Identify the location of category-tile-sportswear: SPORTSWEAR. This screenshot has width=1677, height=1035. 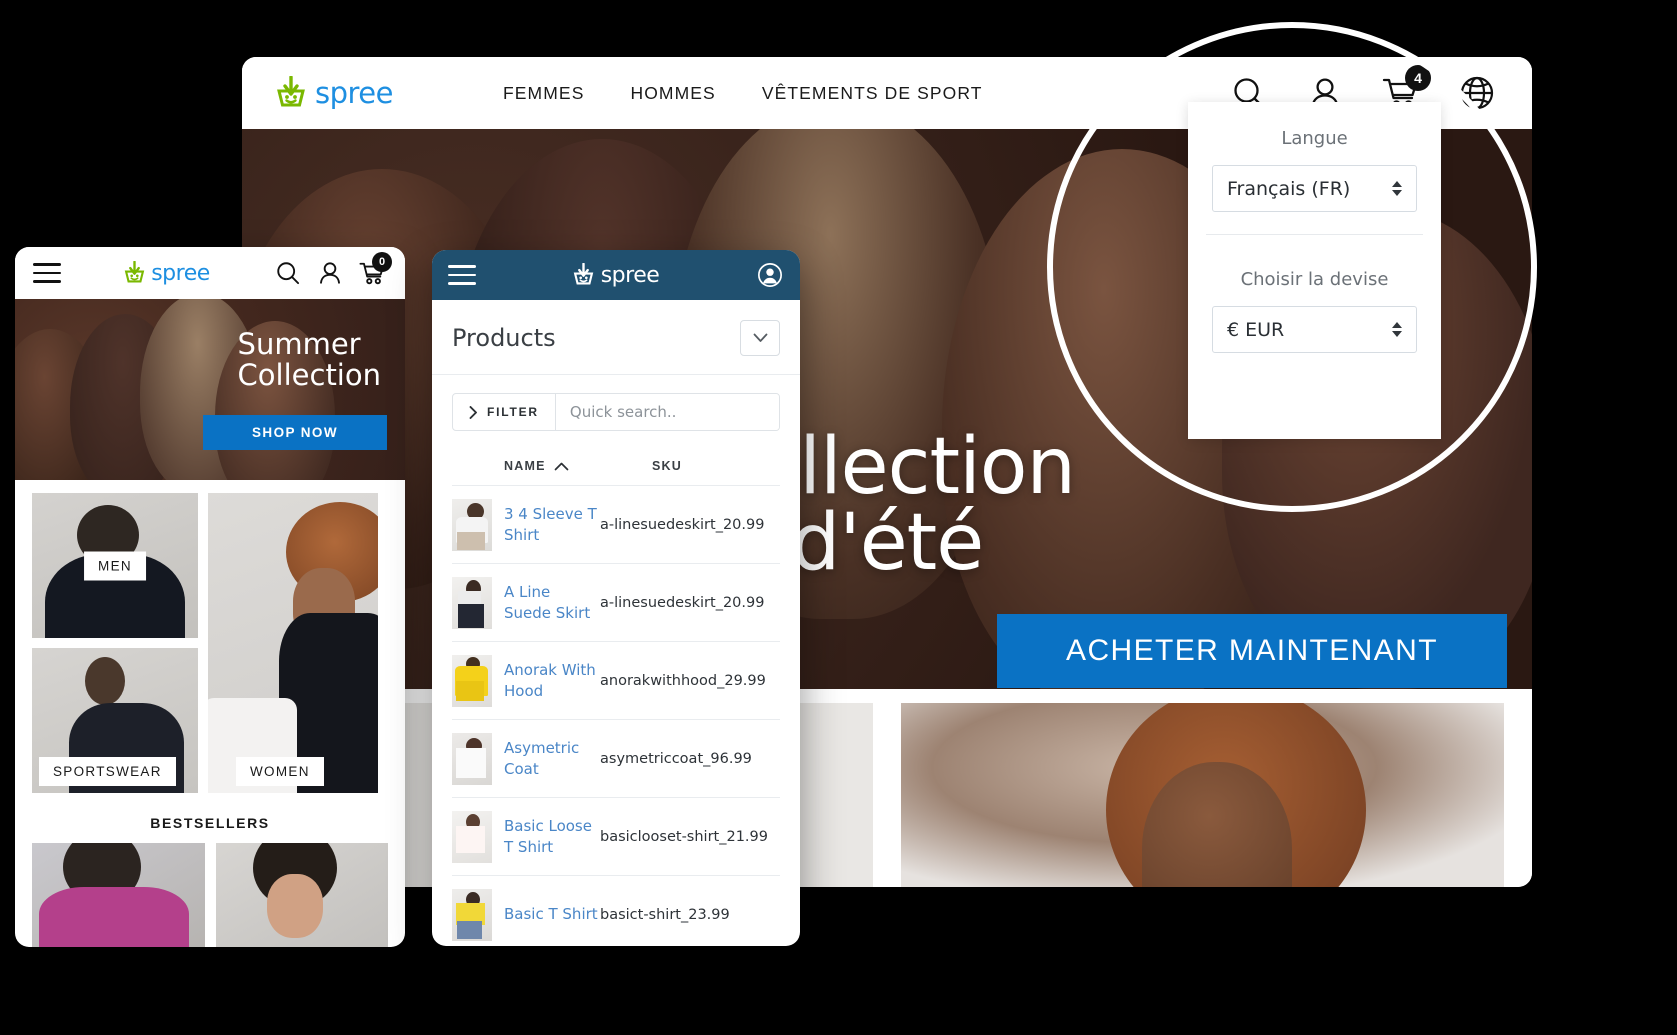
(115, 720).